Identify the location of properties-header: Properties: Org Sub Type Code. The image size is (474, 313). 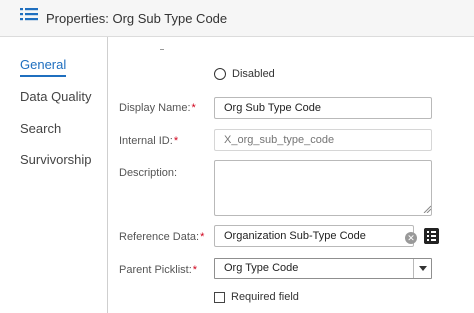
(237, 18).